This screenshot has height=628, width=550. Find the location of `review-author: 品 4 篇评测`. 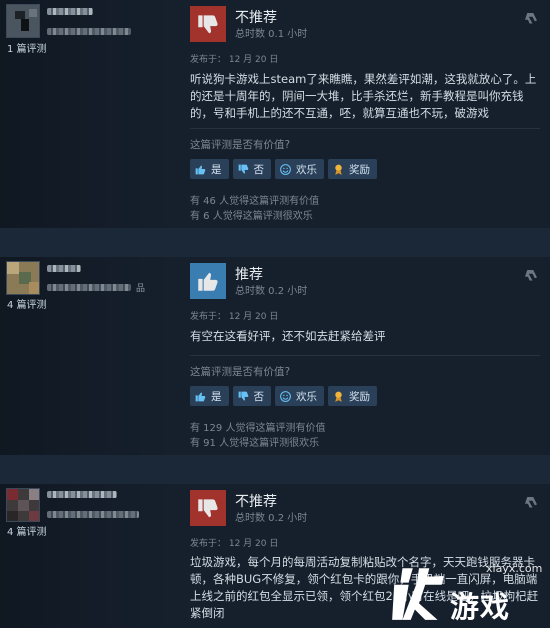

review-author: 品 4 篇评测 is located at coordinates (91, 356).